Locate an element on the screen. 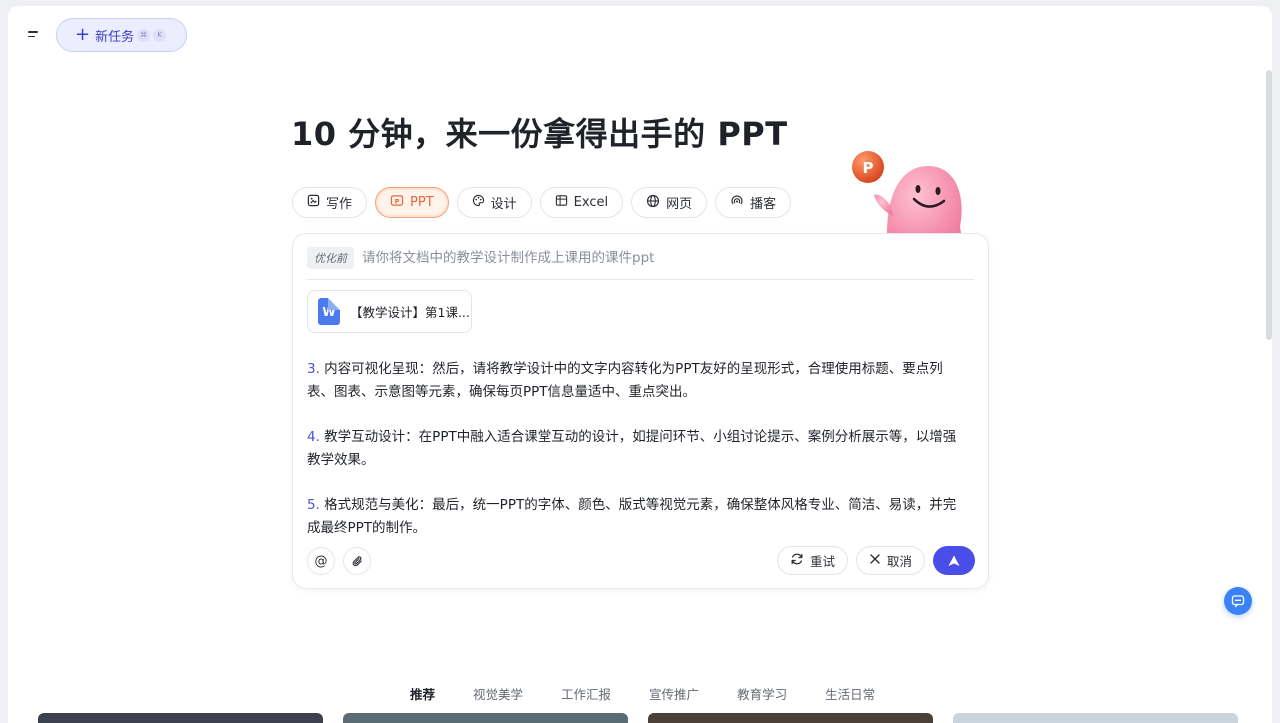 The width and height of the screenshot is (1280, 723). tab-podcast: 播客 is located at coordinates (753, 202).